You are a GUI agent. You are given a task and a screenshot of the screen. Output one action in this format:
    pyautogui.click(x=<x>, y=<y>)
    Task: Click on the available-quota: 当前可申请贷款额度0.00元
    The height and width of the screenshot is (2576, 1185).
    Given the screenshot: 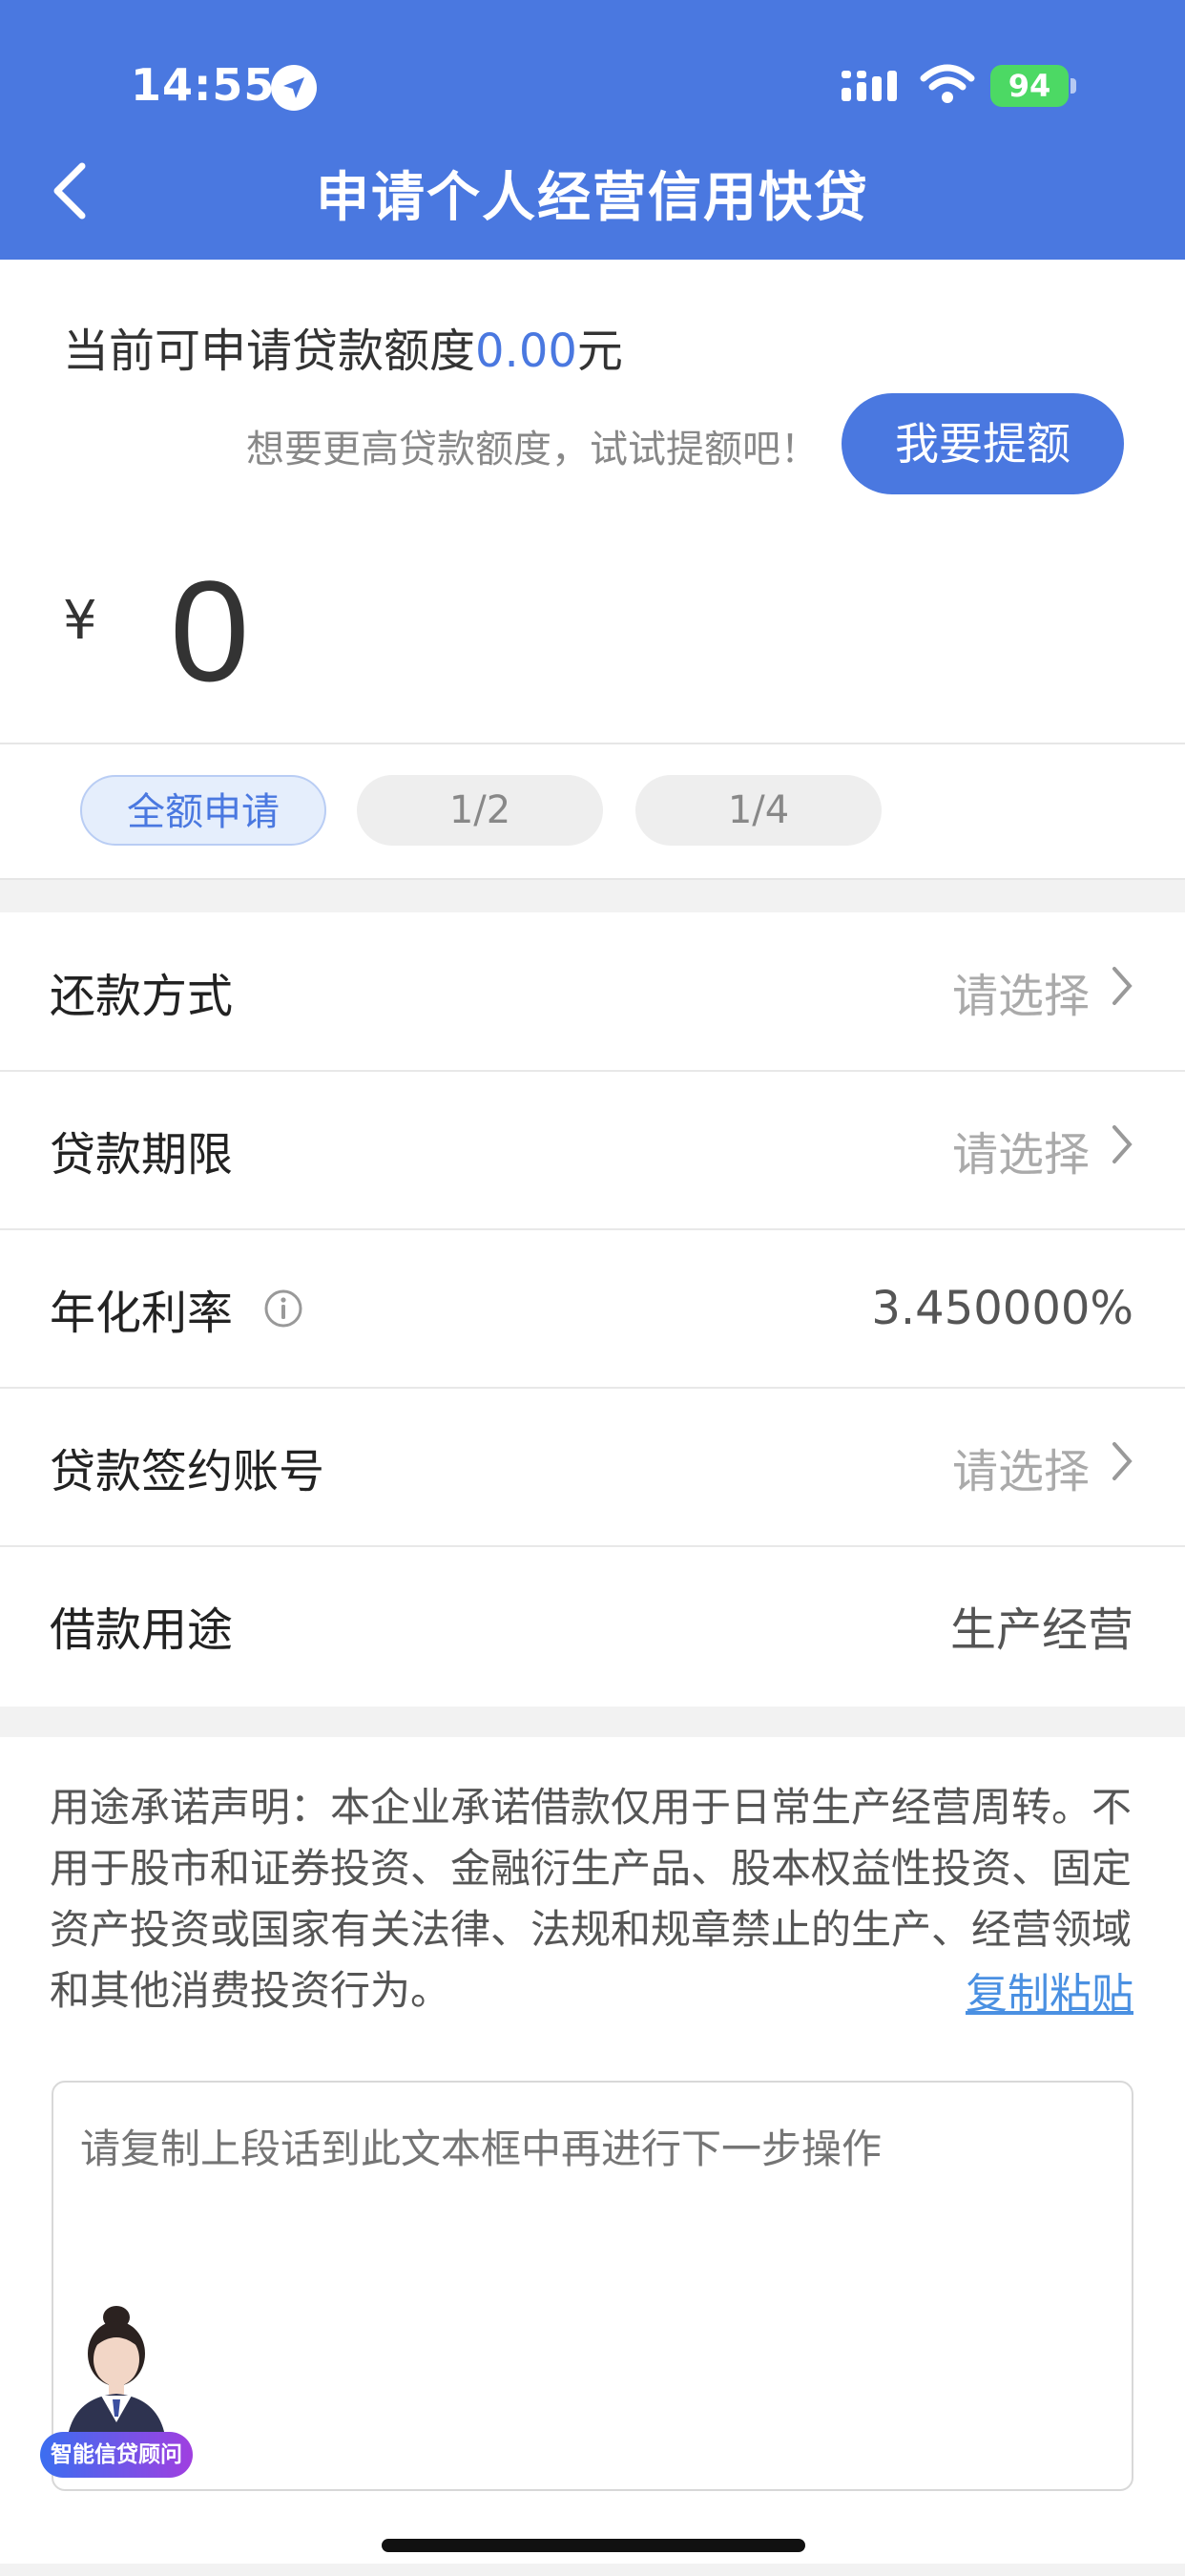 What is the action you would take?
    pyautogui.click(x=343, y=346)
    